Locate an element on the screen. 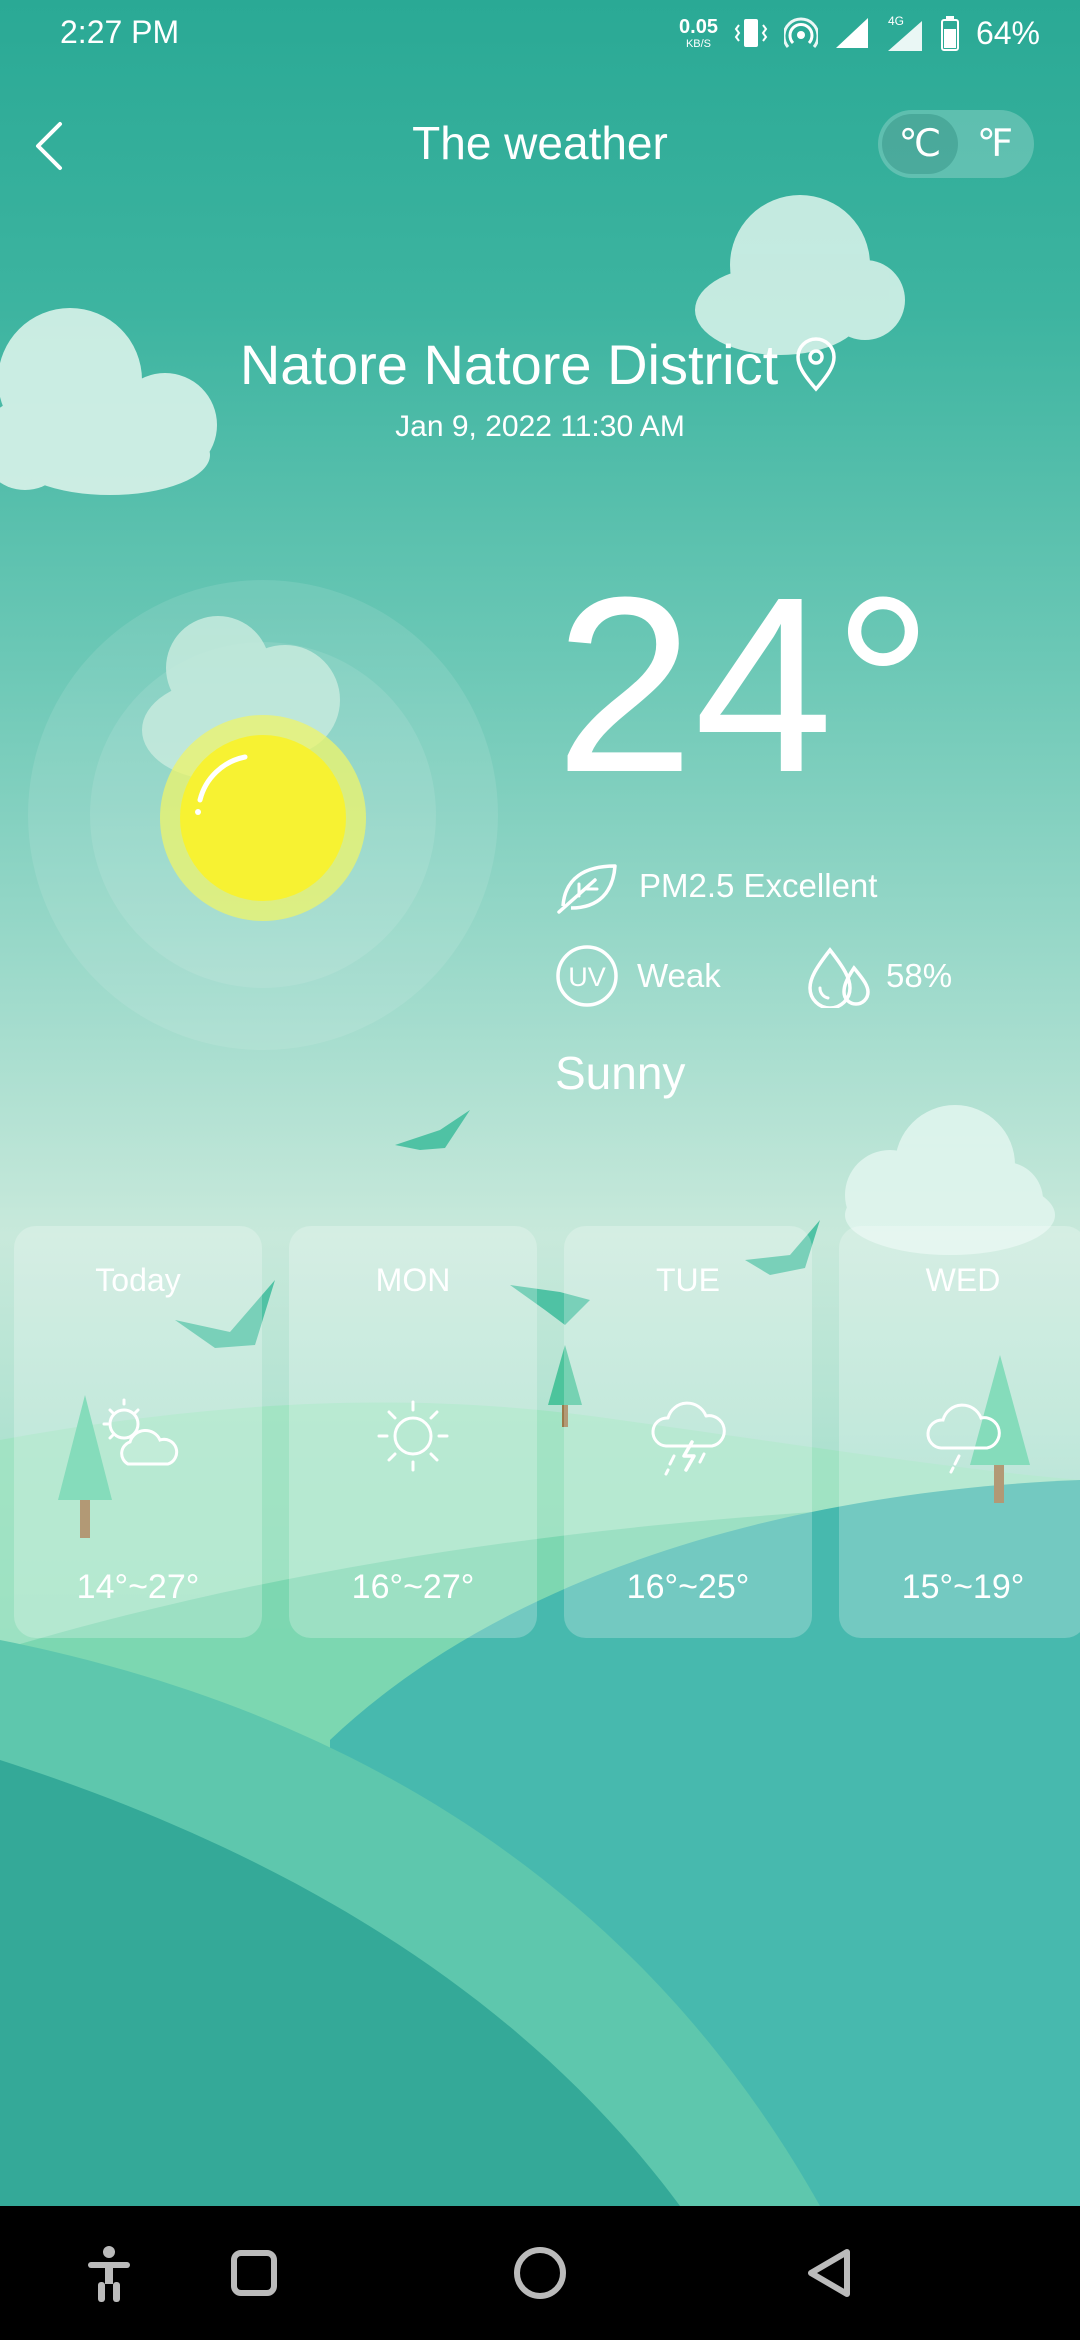 The height and width of the screenshot is (2340, 1080). current-temperature: 24° is located at coordinates (744, 684).